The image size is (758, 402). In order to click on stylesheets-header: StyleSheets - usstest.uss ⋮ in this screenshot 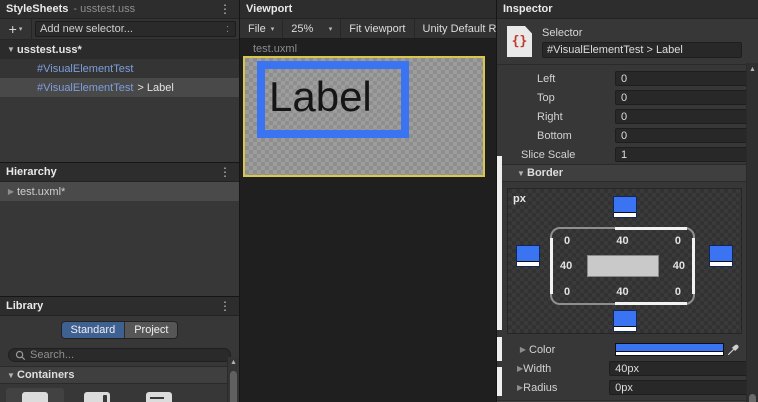, I will do `click(119, 9)`.